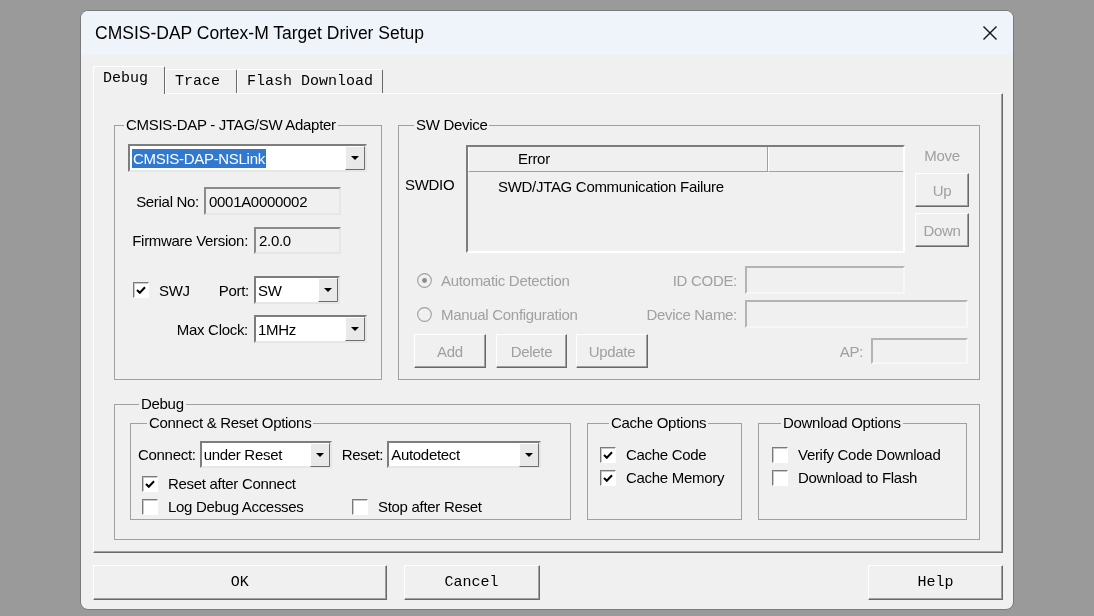 The image size is (1094, 616). I want to click on dialog-button: OK, so click(240, 582).